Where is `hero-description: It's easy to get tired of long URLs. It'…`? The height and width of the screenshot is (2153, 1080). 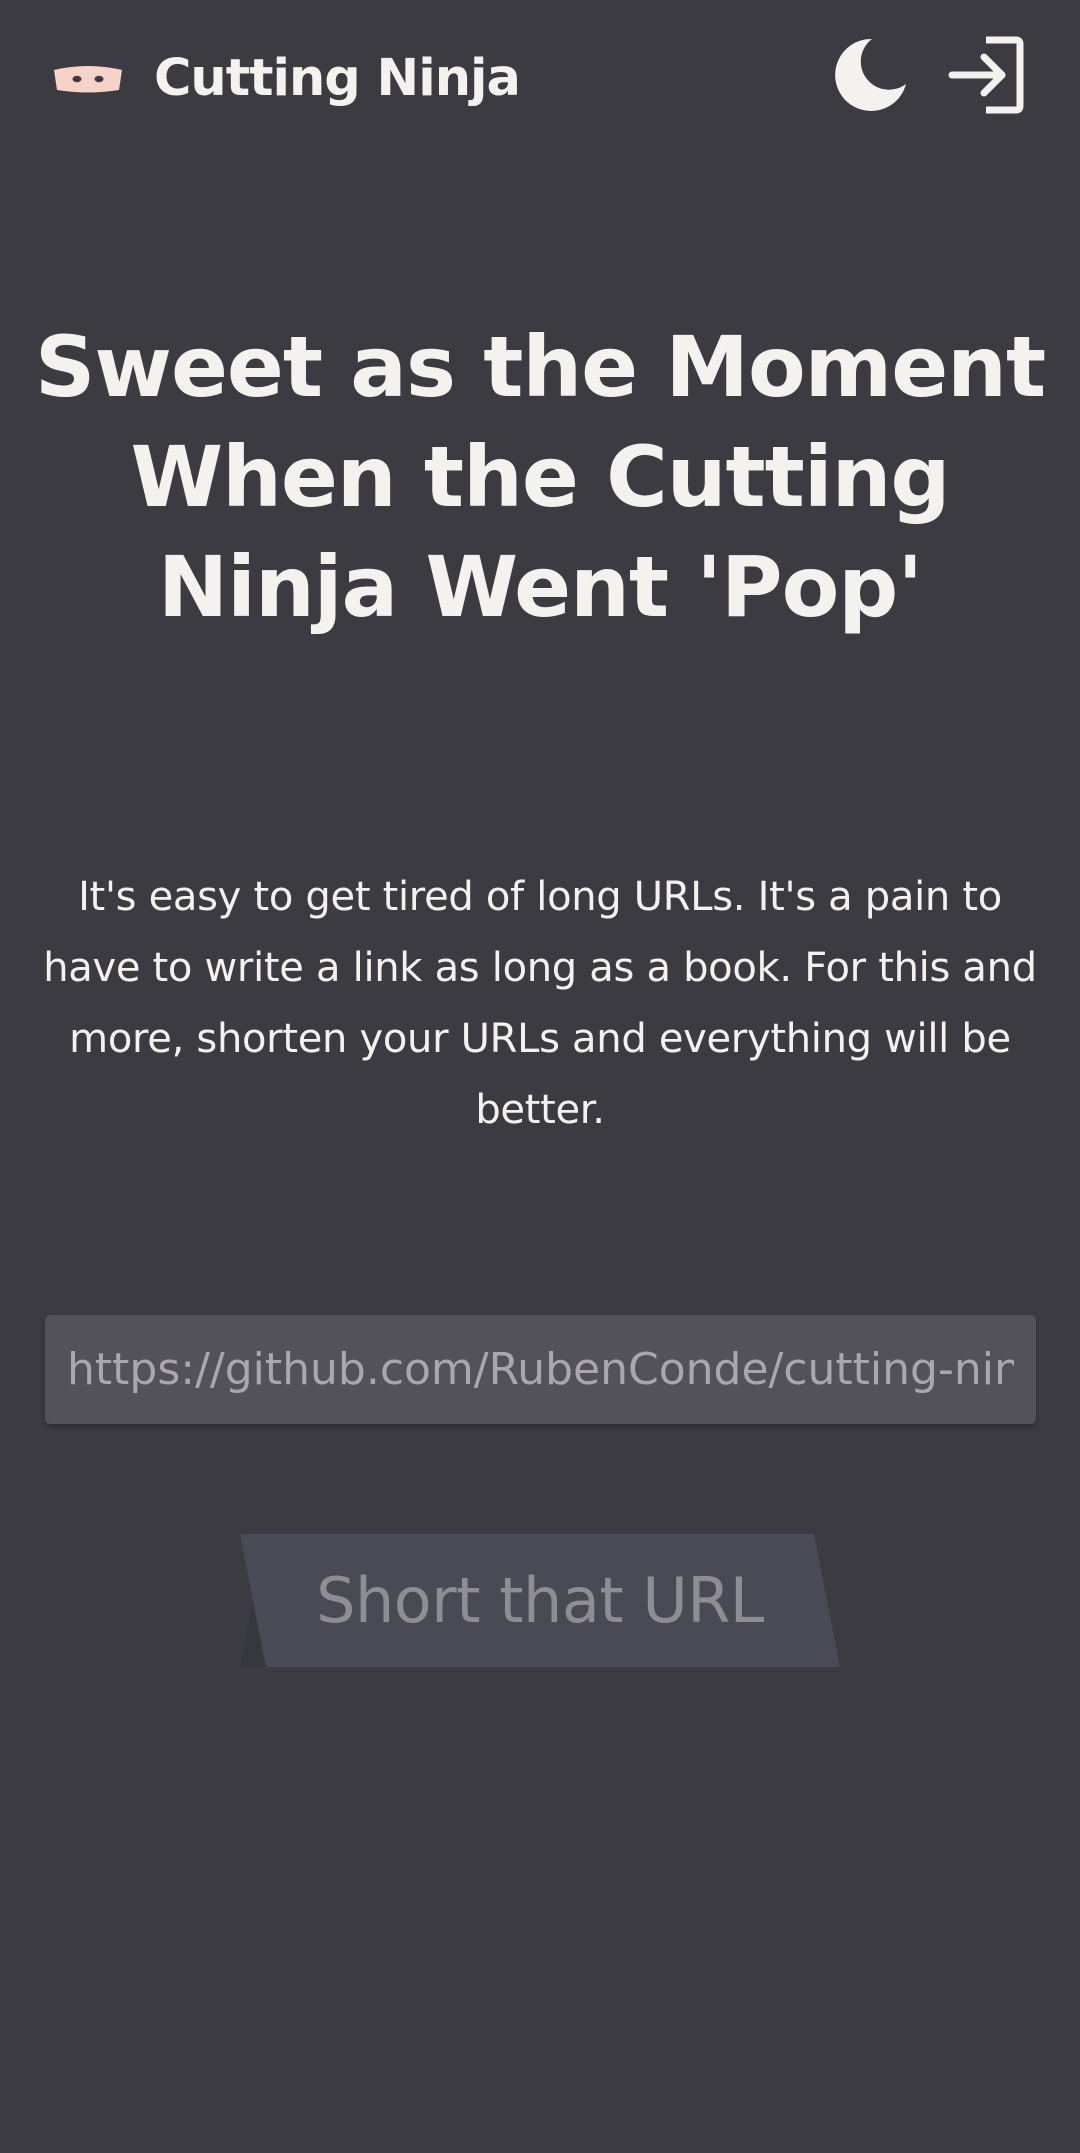 hero-description: It's easy to get tired of long URLs. It'… is located at coordinates (540, 1003).